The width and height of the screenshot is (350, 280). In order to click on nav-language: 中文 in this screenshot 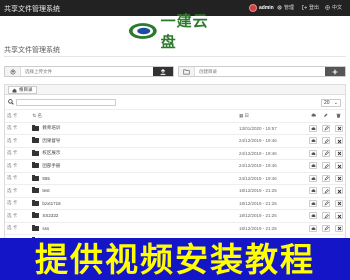, I will do `click(333, 7)`.